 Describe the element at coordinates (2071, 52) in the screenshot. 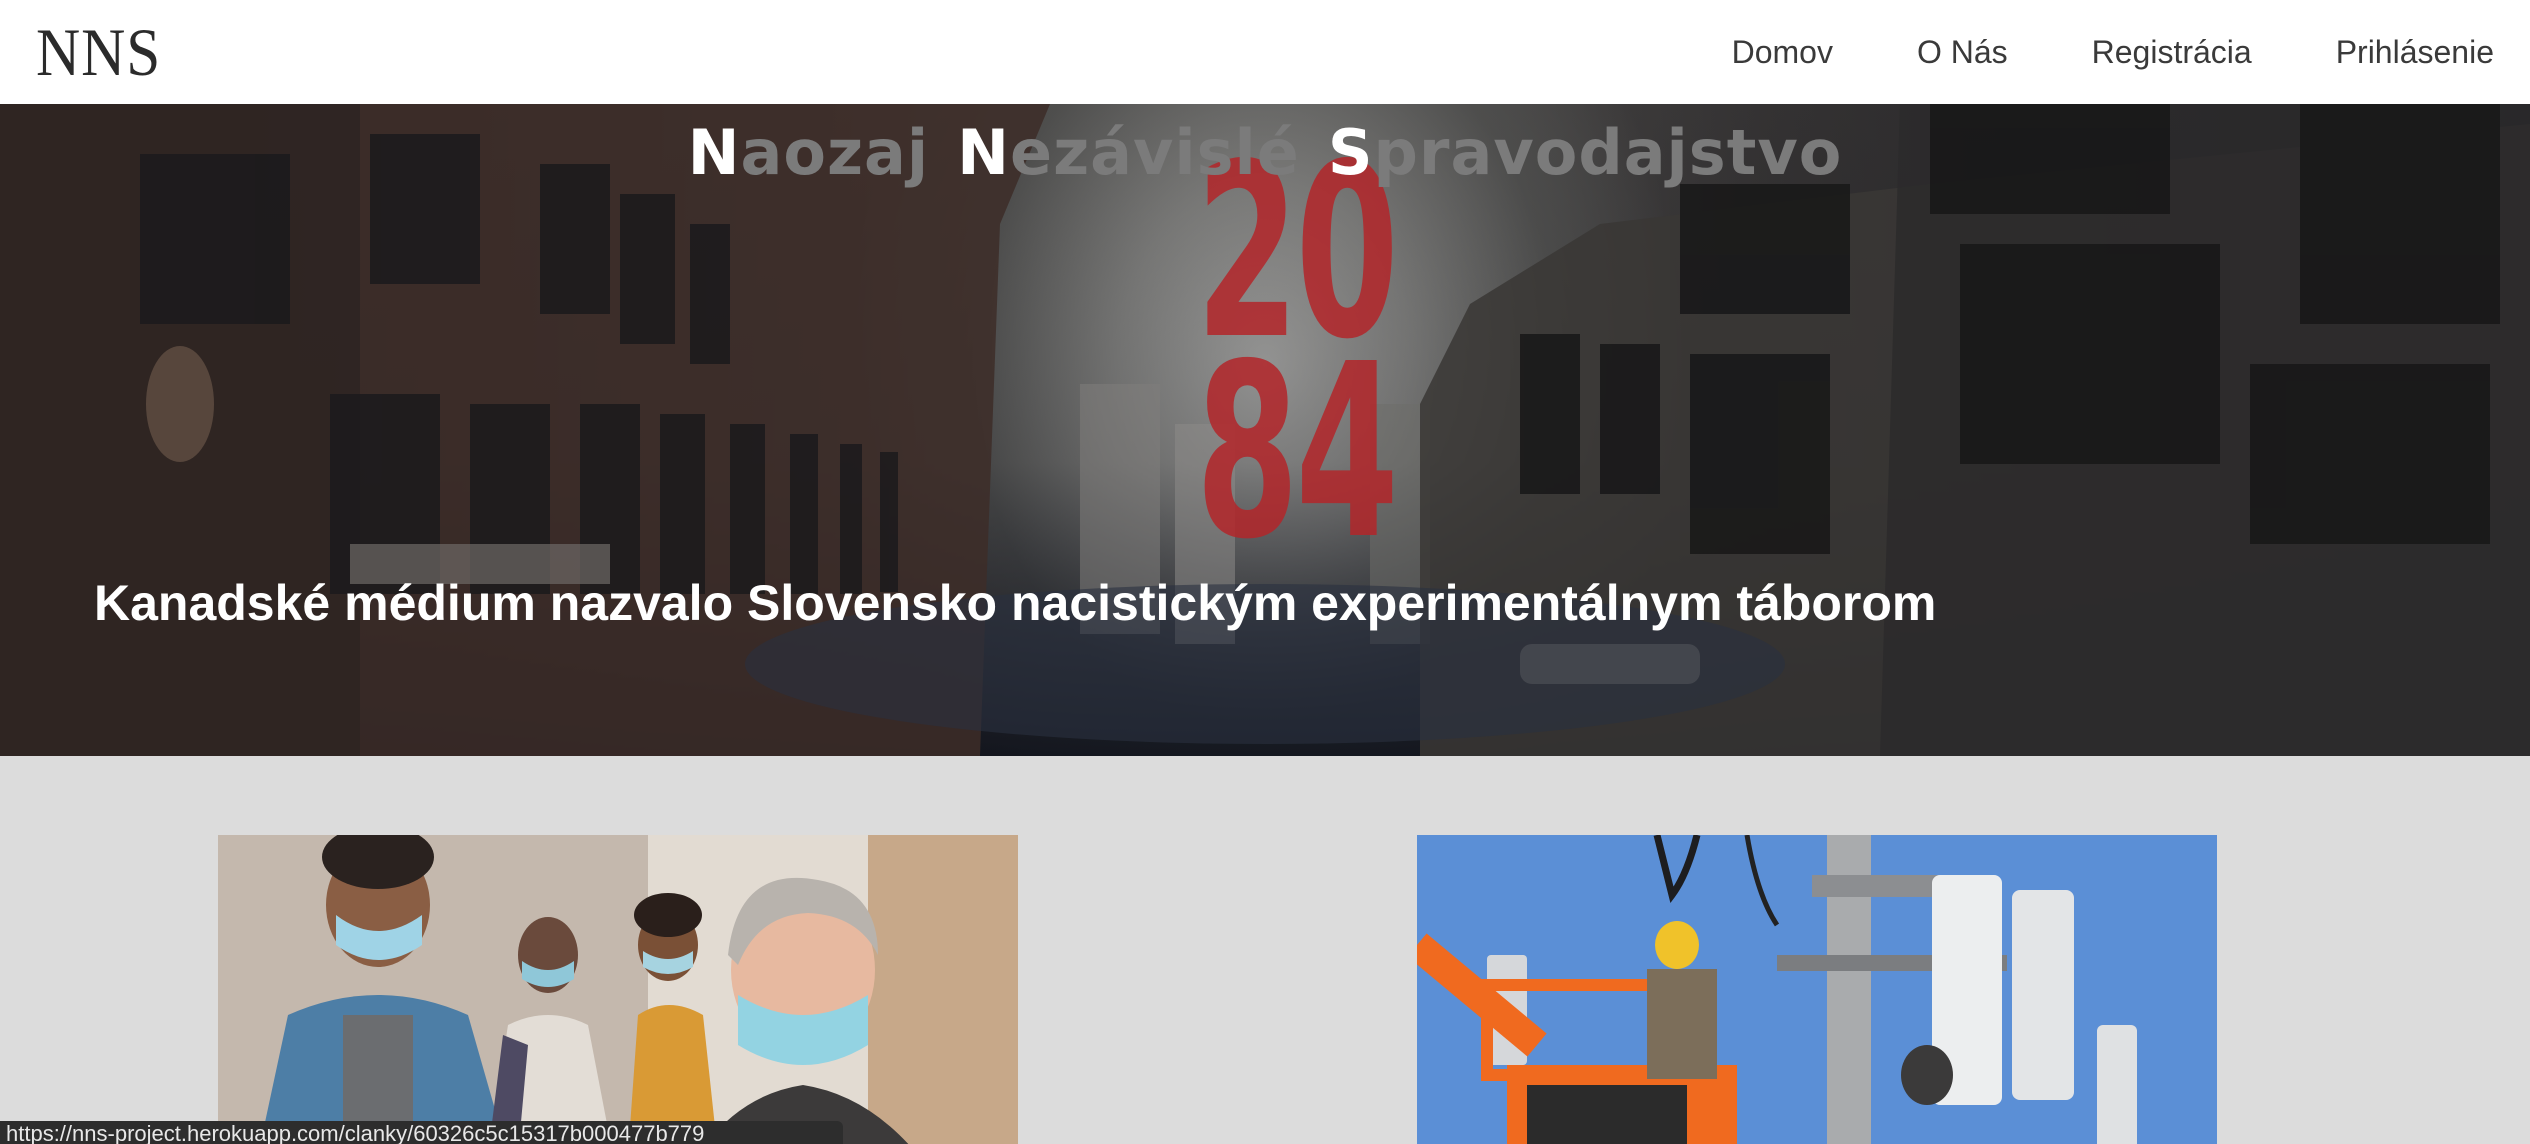

I see `main-nav: Domov O Nás Registrácia Prihlásenie` at that location.